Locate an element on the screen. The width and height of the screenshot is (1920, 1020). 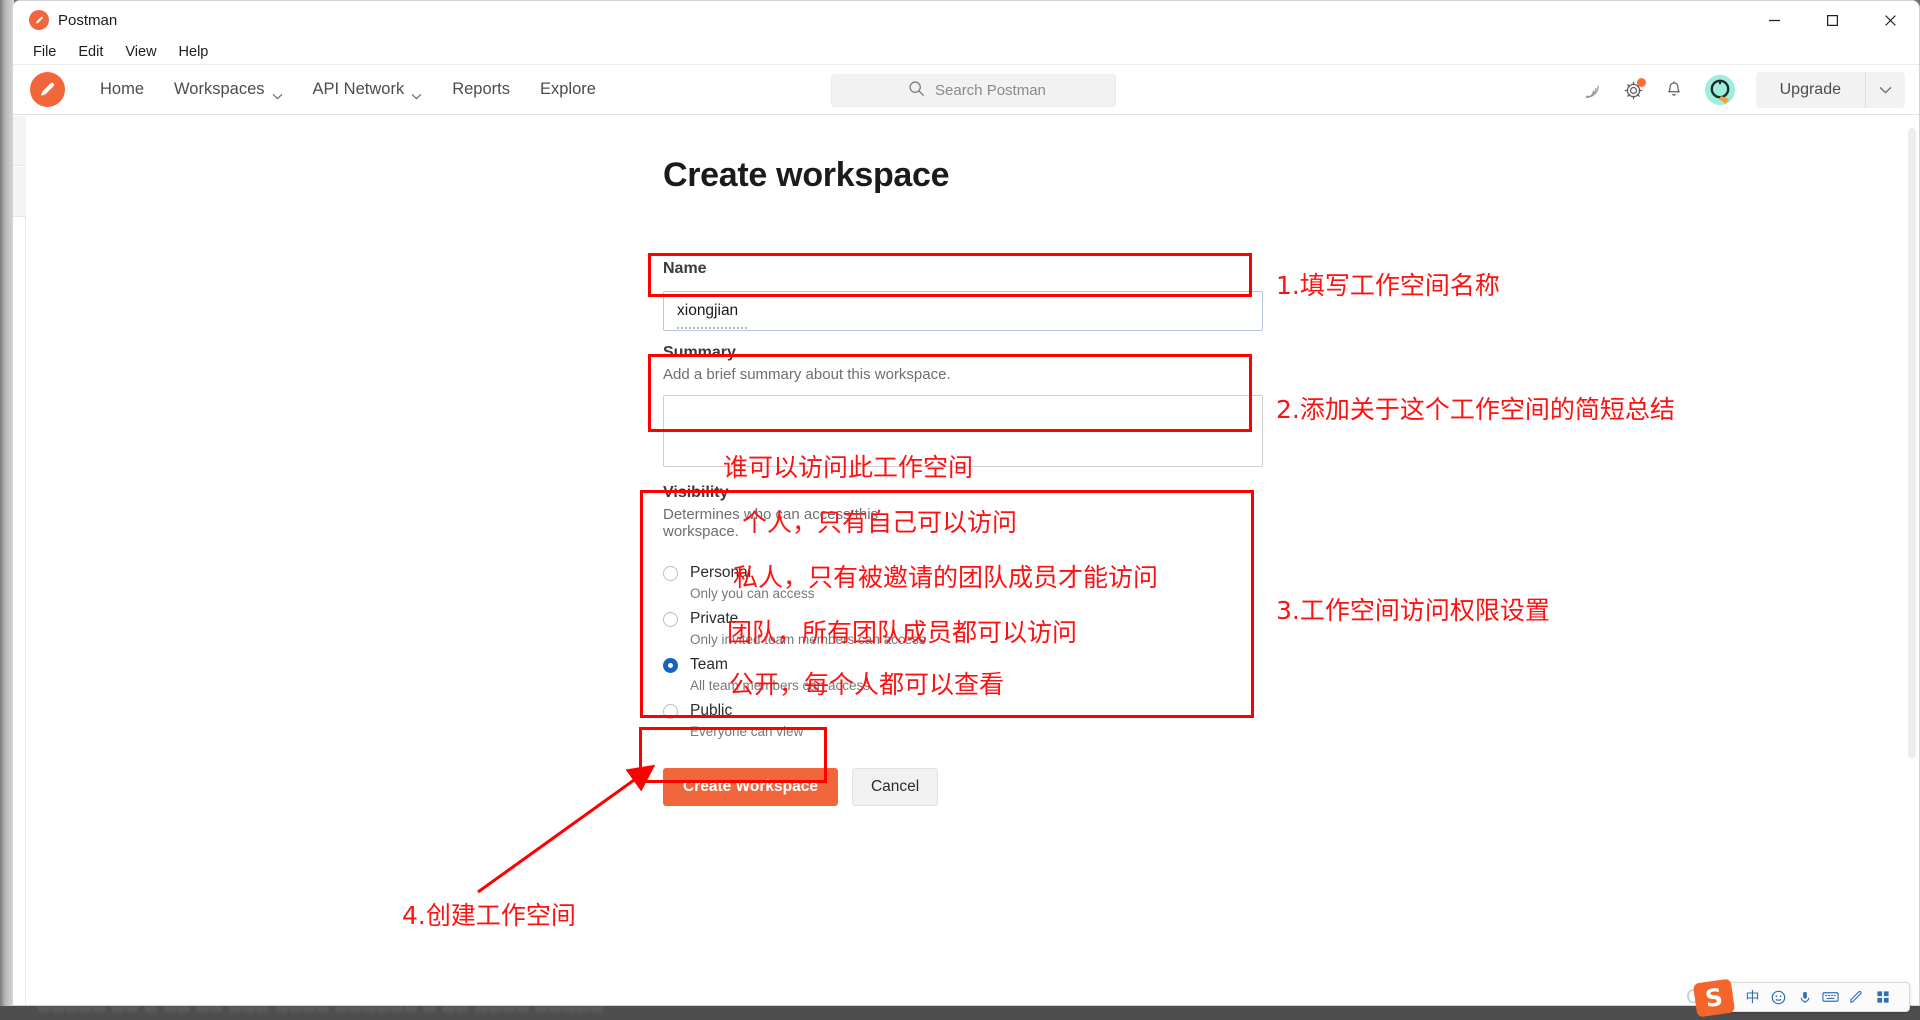
menu-bar: File Edit View Help is located at coordinates (966, 52).